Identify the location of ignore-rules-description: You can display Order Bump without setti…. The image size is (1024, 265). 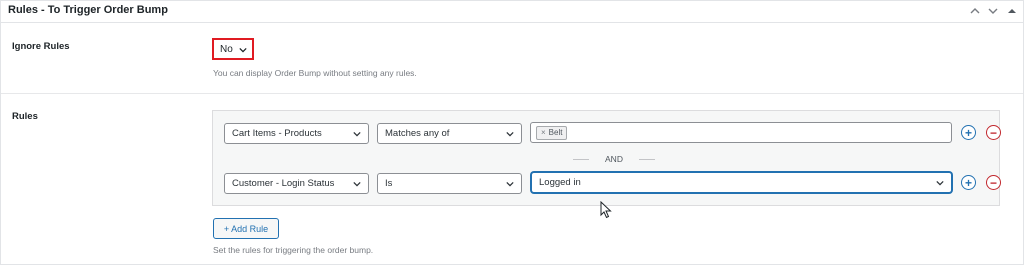
(315, 73).